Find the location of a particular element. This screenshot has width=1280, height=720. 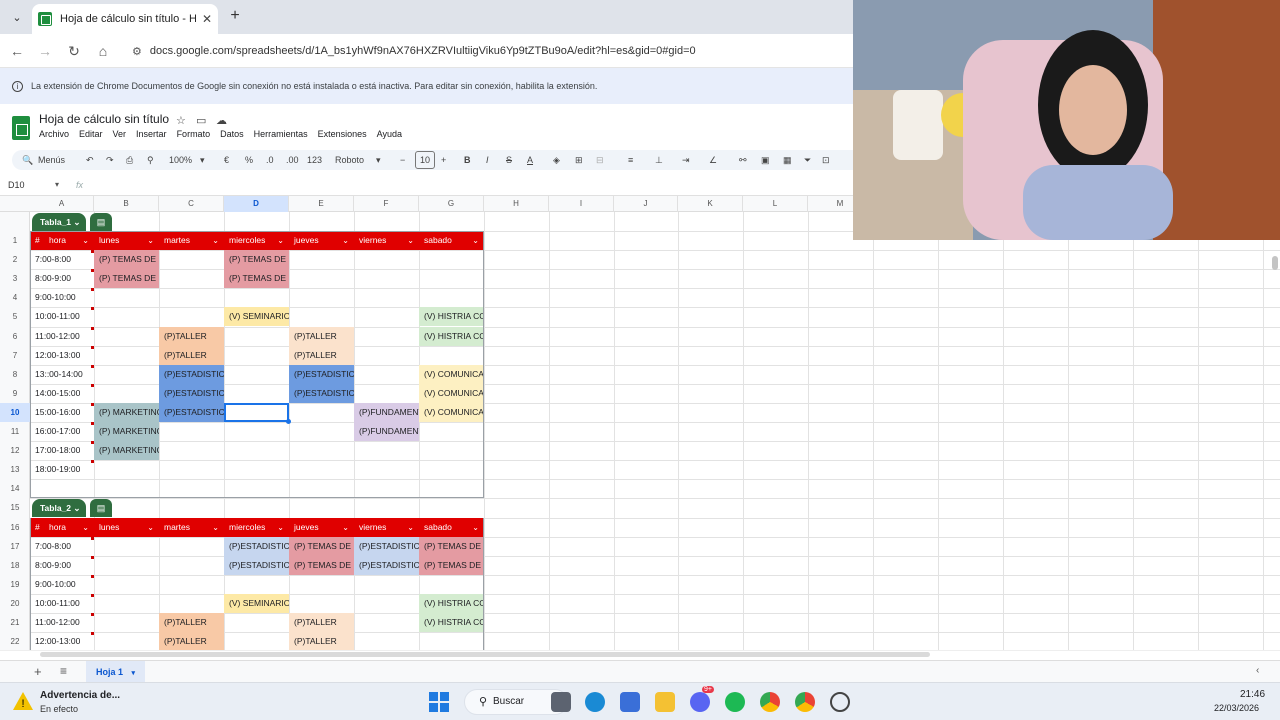

spotify-icon is located at coordinates (735, 702).